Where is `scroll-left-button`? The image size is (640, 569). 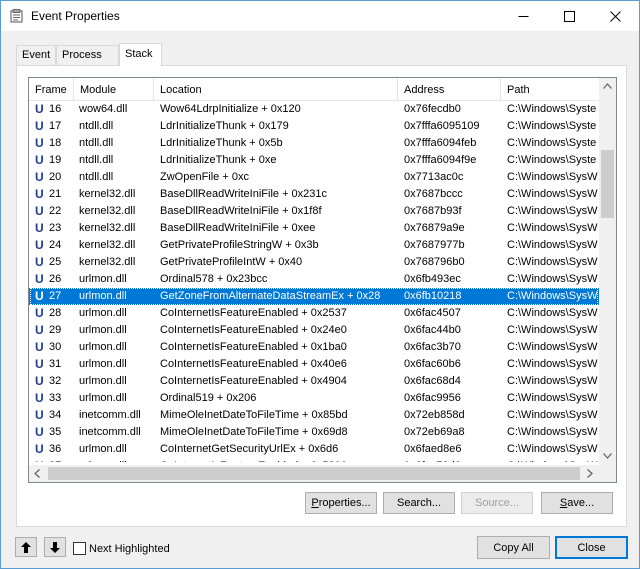
scroll-left-button is located at coordinates (37, 473).